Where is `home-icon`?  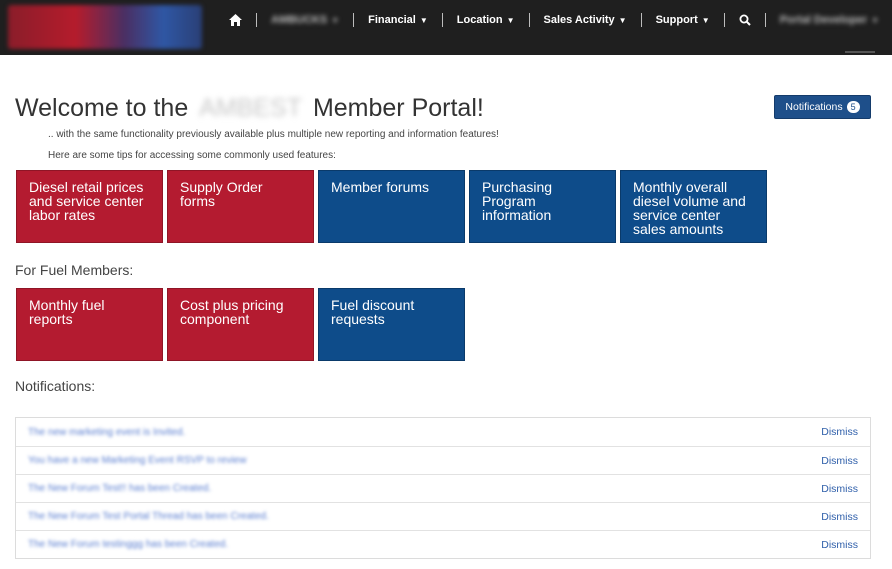
home-icon is located at coordinates (235, 20).